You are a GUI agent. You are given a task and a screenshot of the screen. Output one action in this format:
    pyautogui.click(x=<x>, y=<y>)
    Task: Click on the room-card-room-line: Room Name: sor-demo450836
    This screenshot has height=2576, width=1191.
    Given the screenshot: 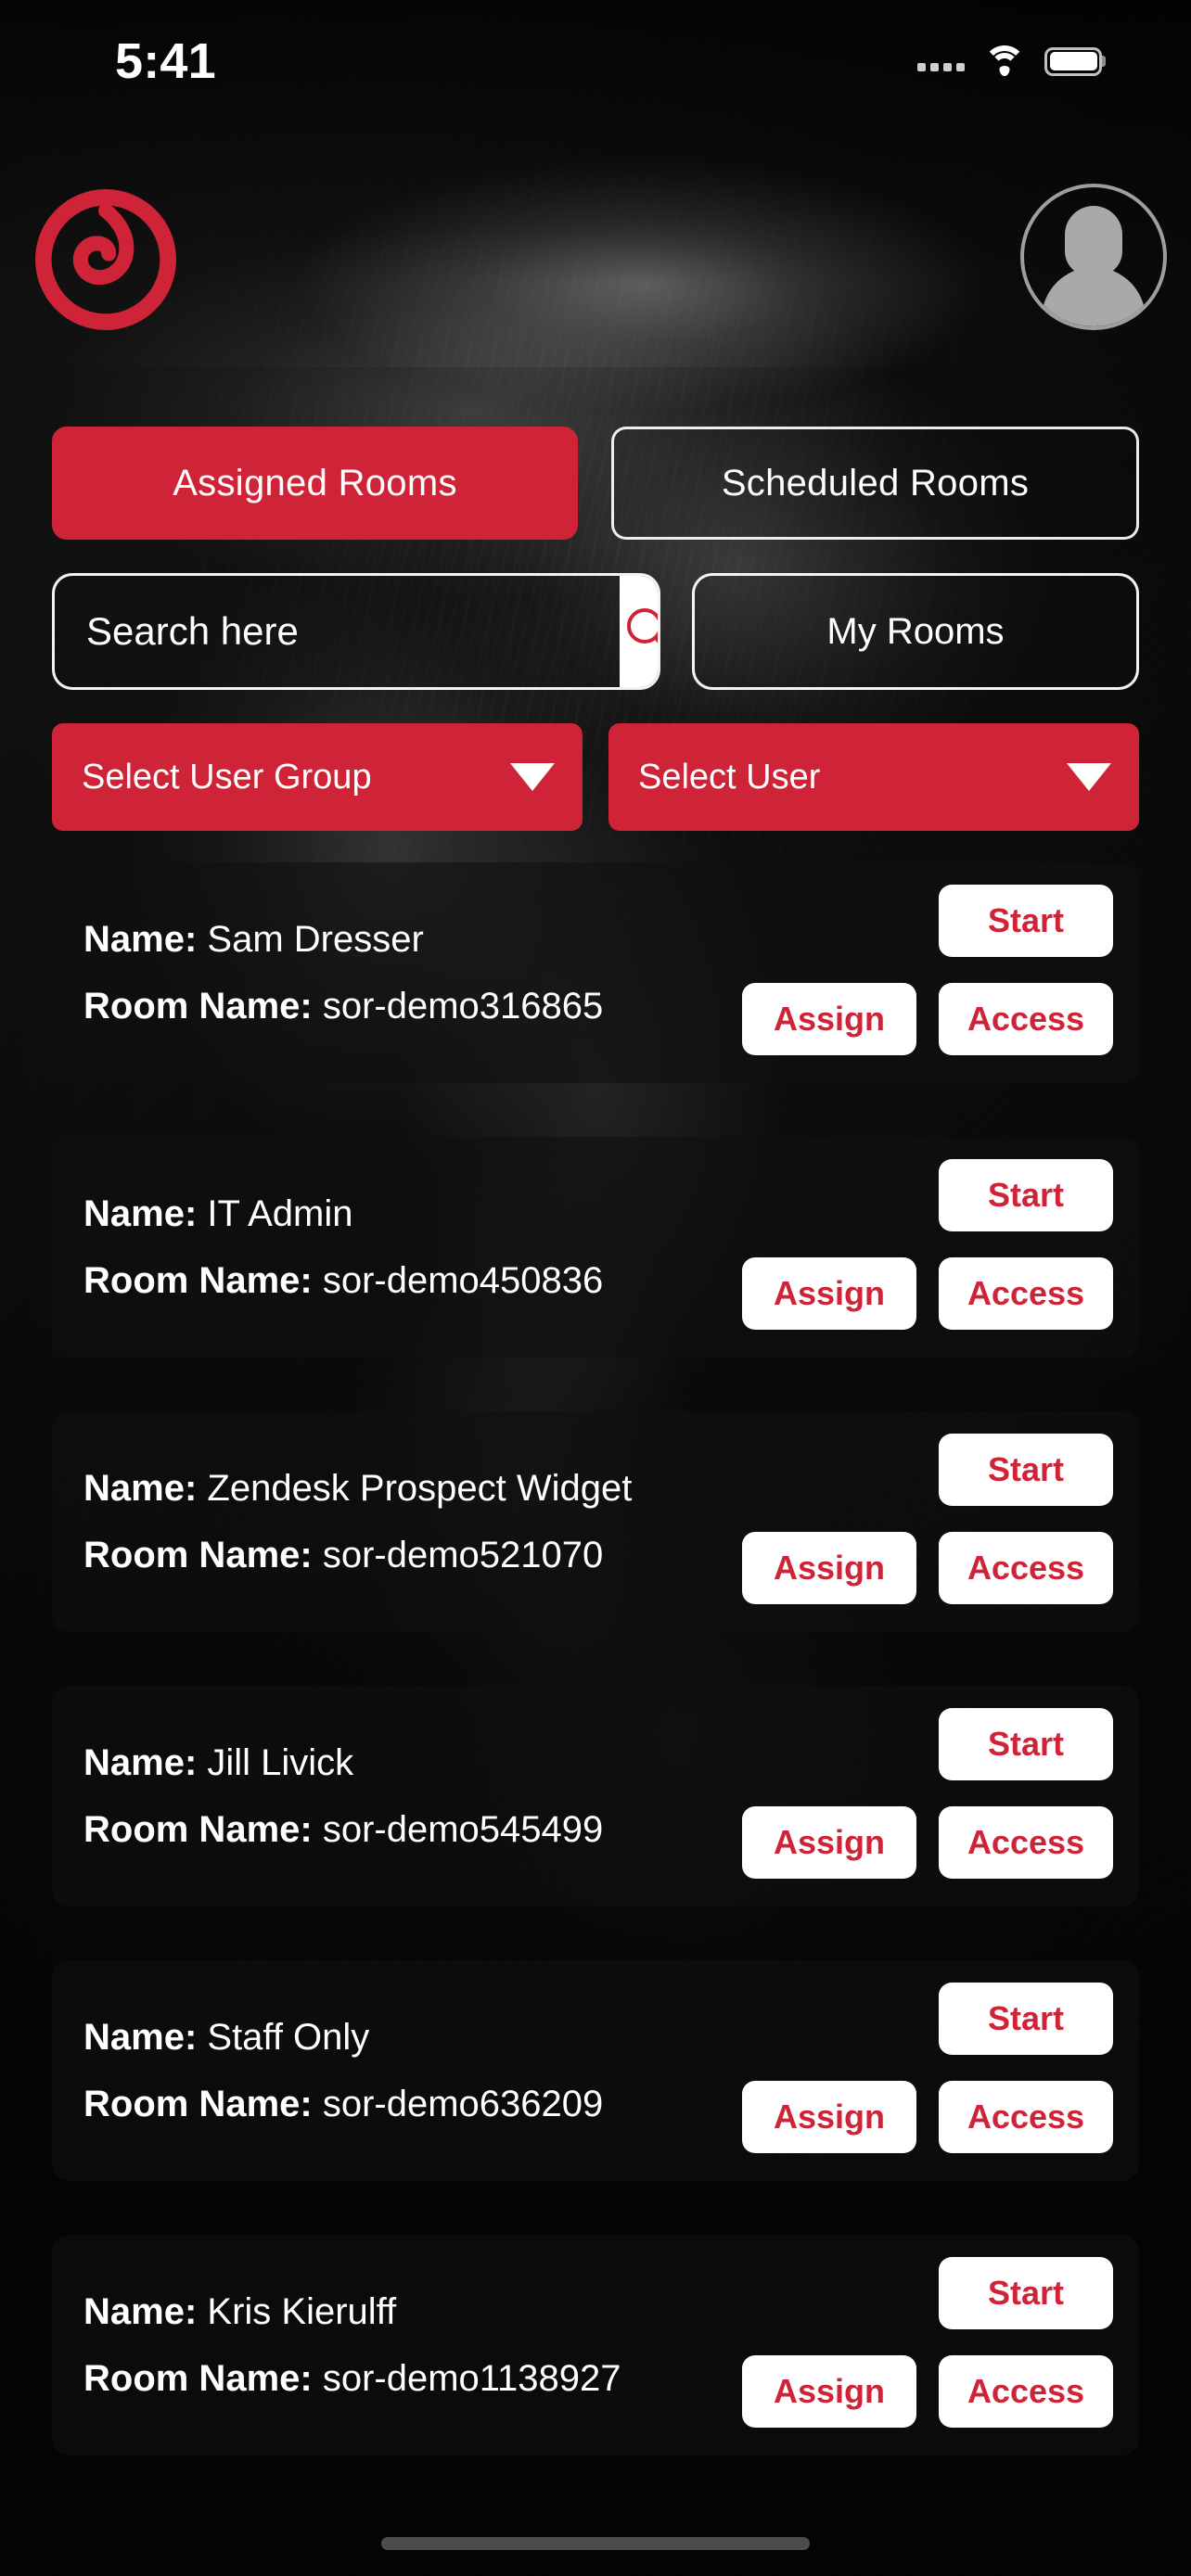 What is the action you would take?
    pyautogui.click(x=343, y=1280)
    